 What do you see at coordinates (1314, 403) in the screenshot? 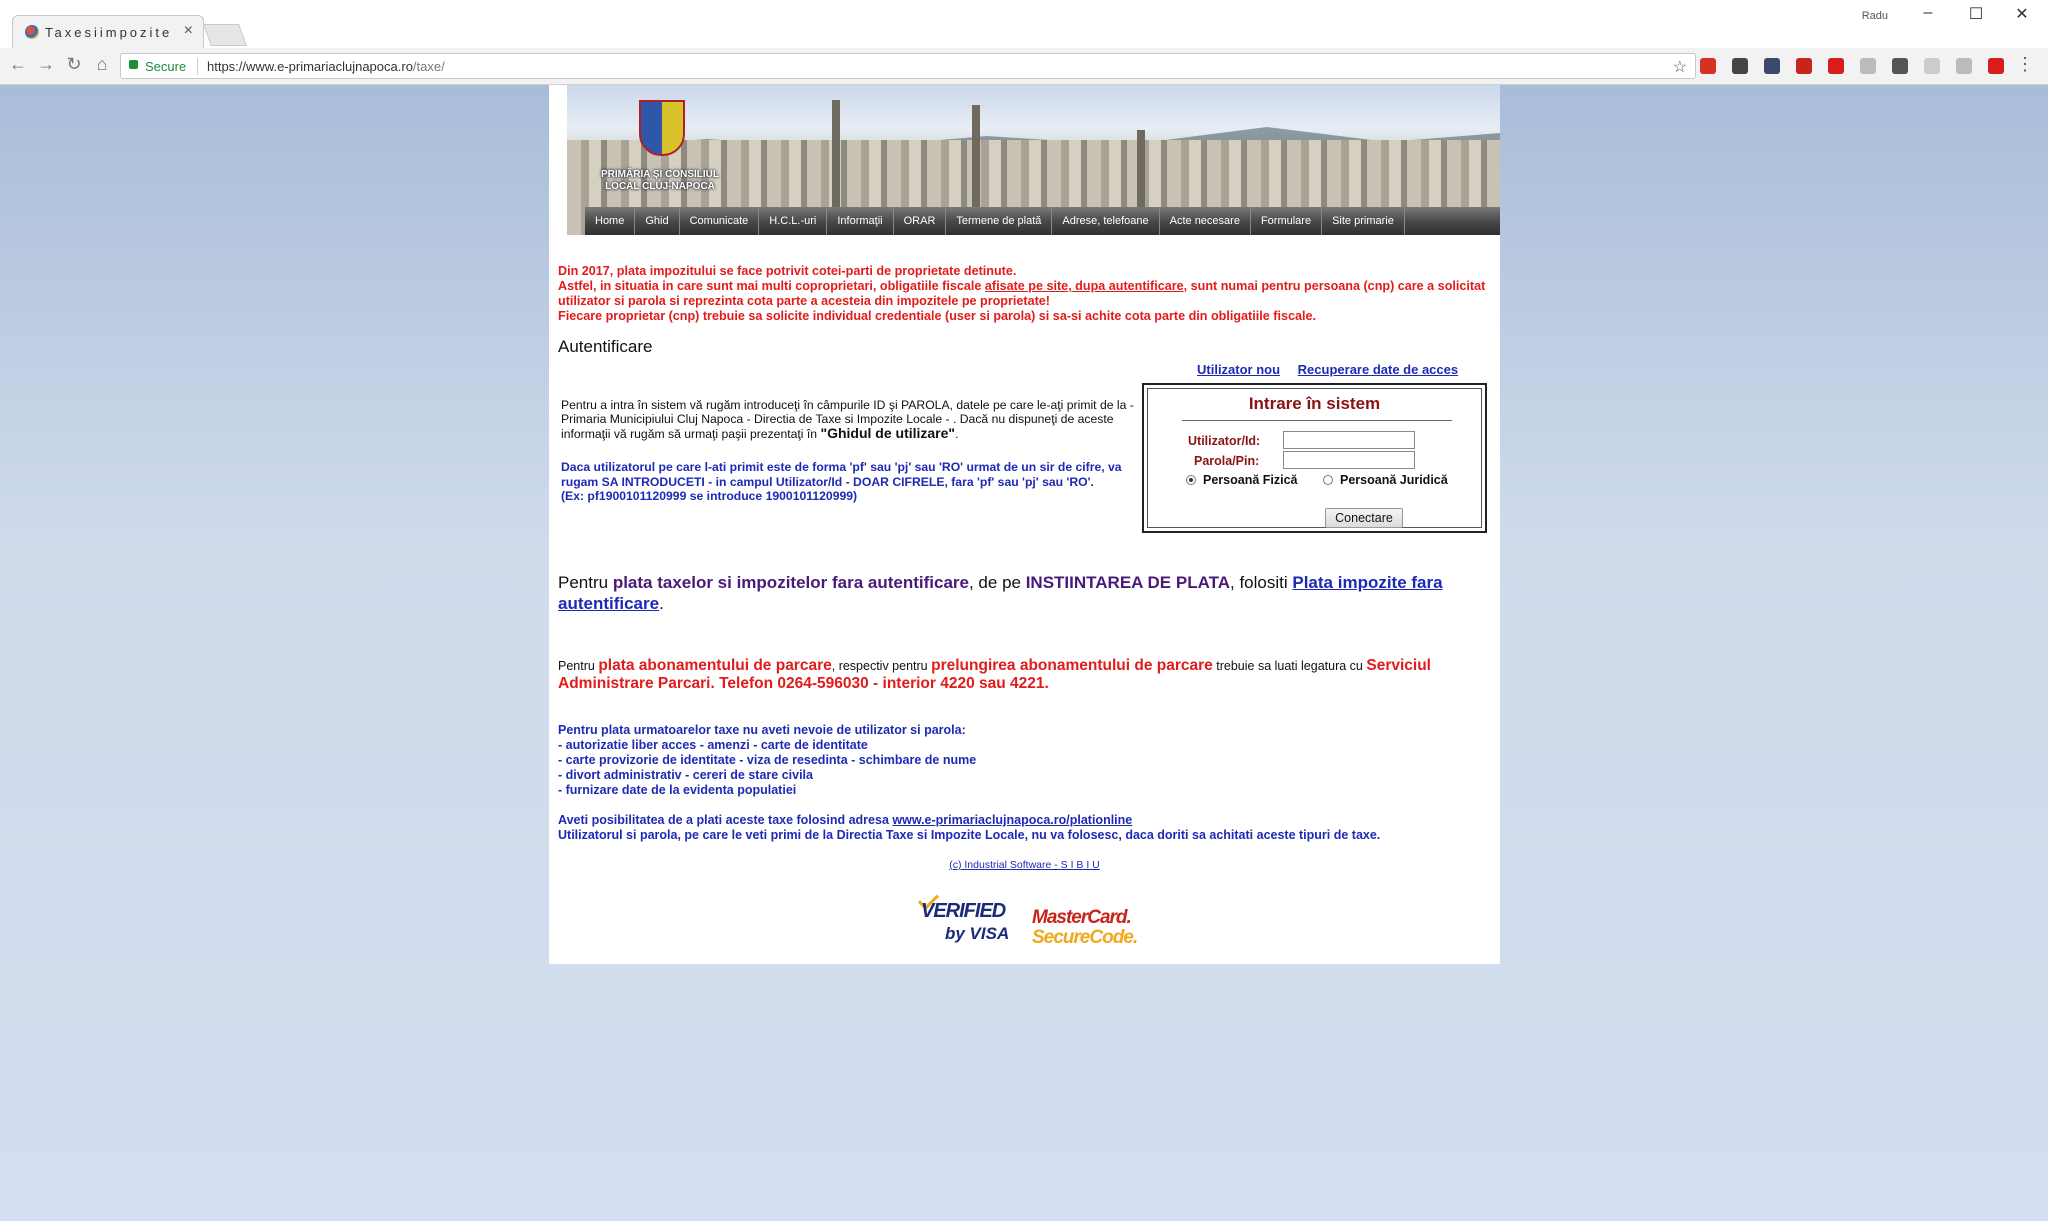
I see `login-title: Intrare în sistem` at bounding box center [1314, 403].